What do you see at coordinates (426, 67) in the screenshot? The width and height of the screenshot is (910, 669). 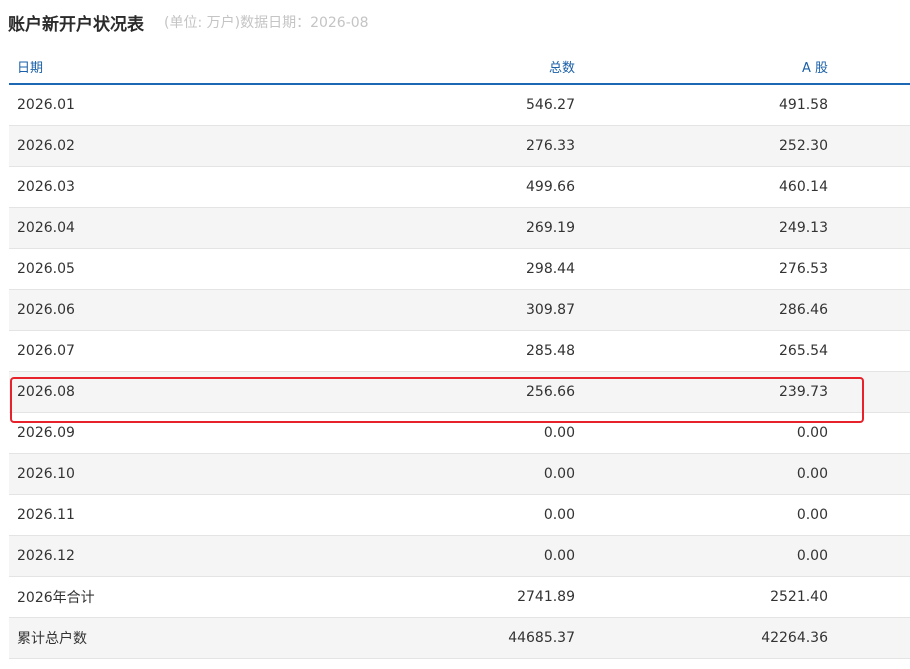 I see `column-header-total: 总数` at bounding box center [426, 67].